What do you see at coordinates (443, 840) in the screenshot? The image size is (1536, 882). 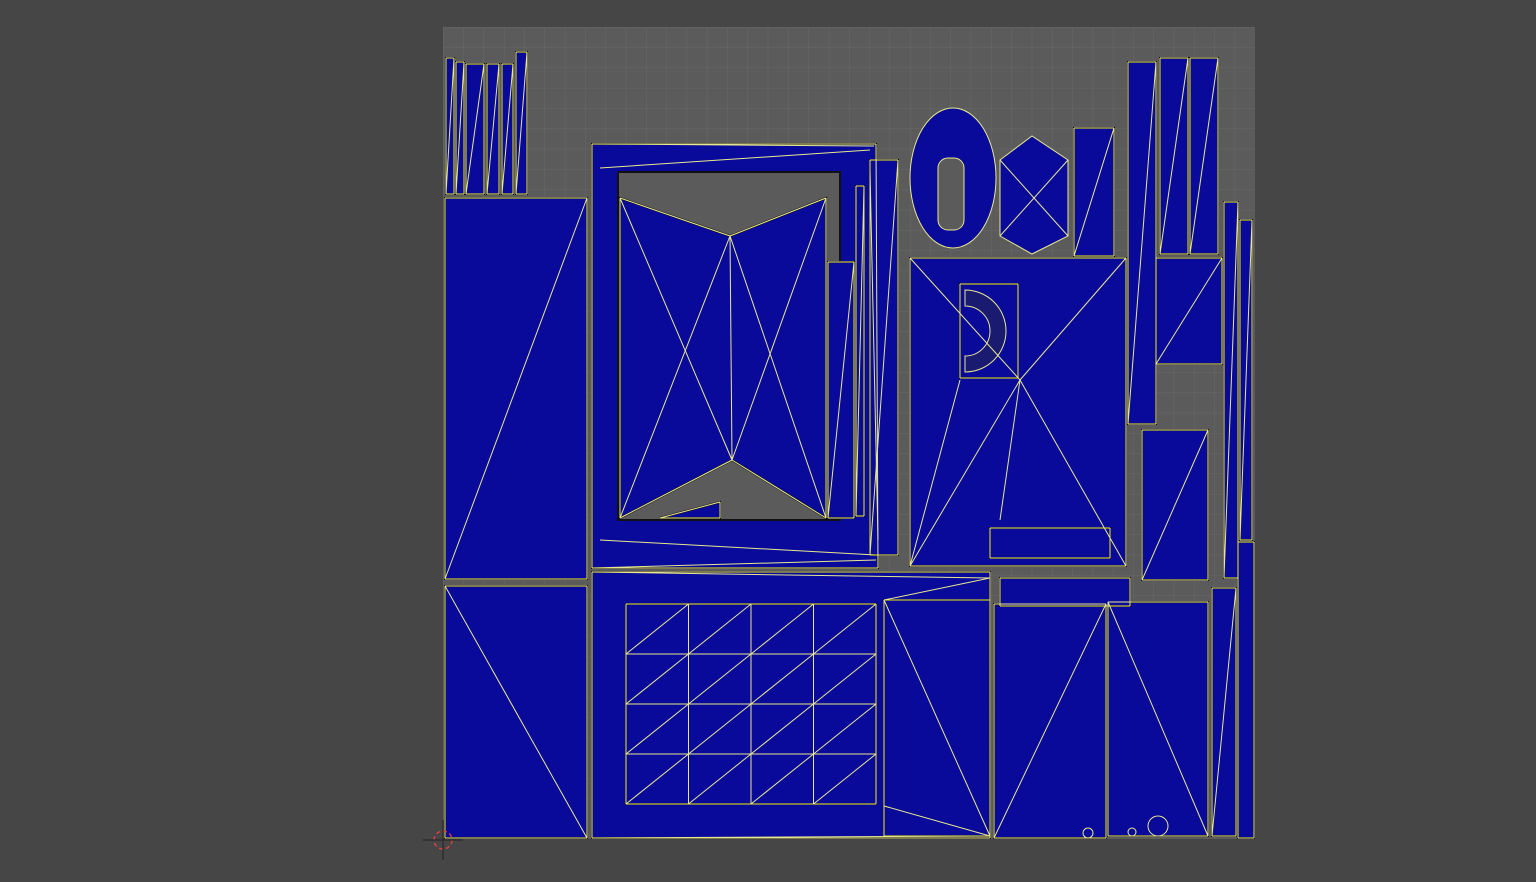 I see `2d-cursor-crosshair-icon` at bounding box center [443, 840].